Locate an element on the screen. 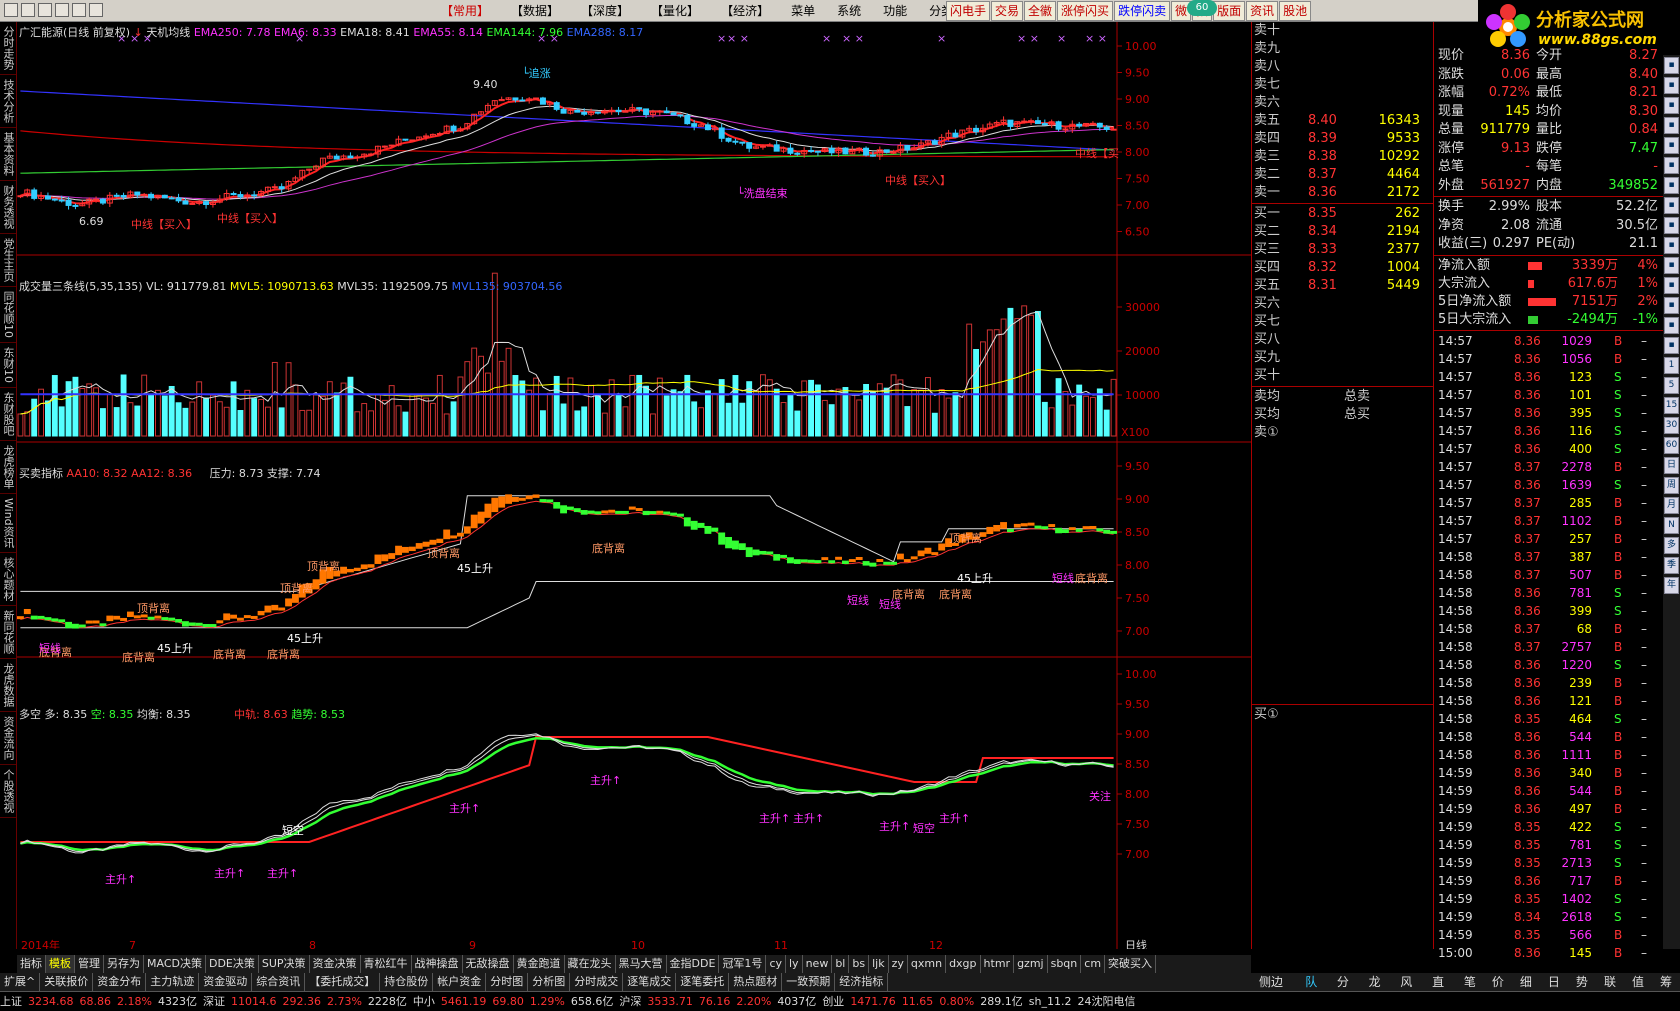  left-tab-12: 龙虎数据 is located at coordinates (8, 685).